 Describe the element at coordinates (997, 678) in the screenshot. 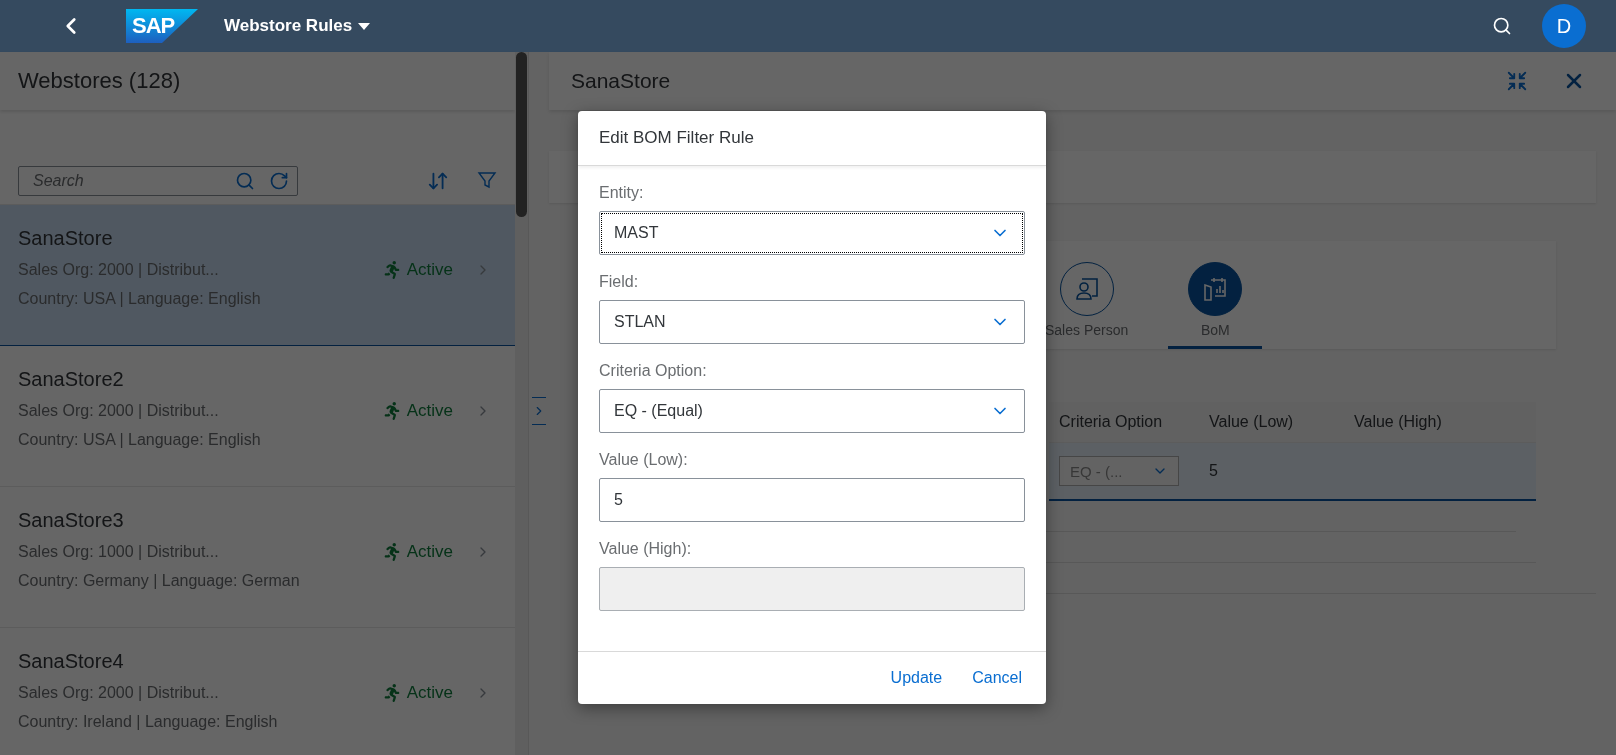

I see `dialog-button: Cancel` at that location.